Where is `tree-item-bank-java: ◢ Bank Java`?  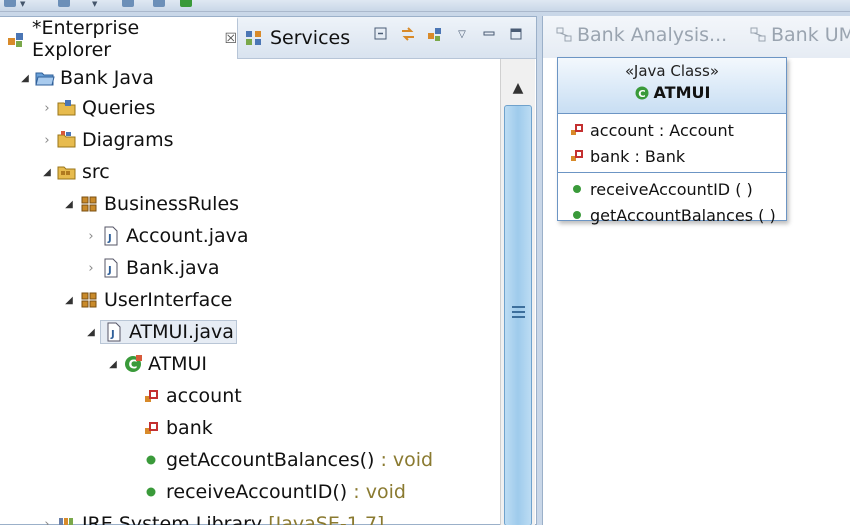
tree-item-bank-java: ◢ Bank Java is located at coordinates (85, 78).